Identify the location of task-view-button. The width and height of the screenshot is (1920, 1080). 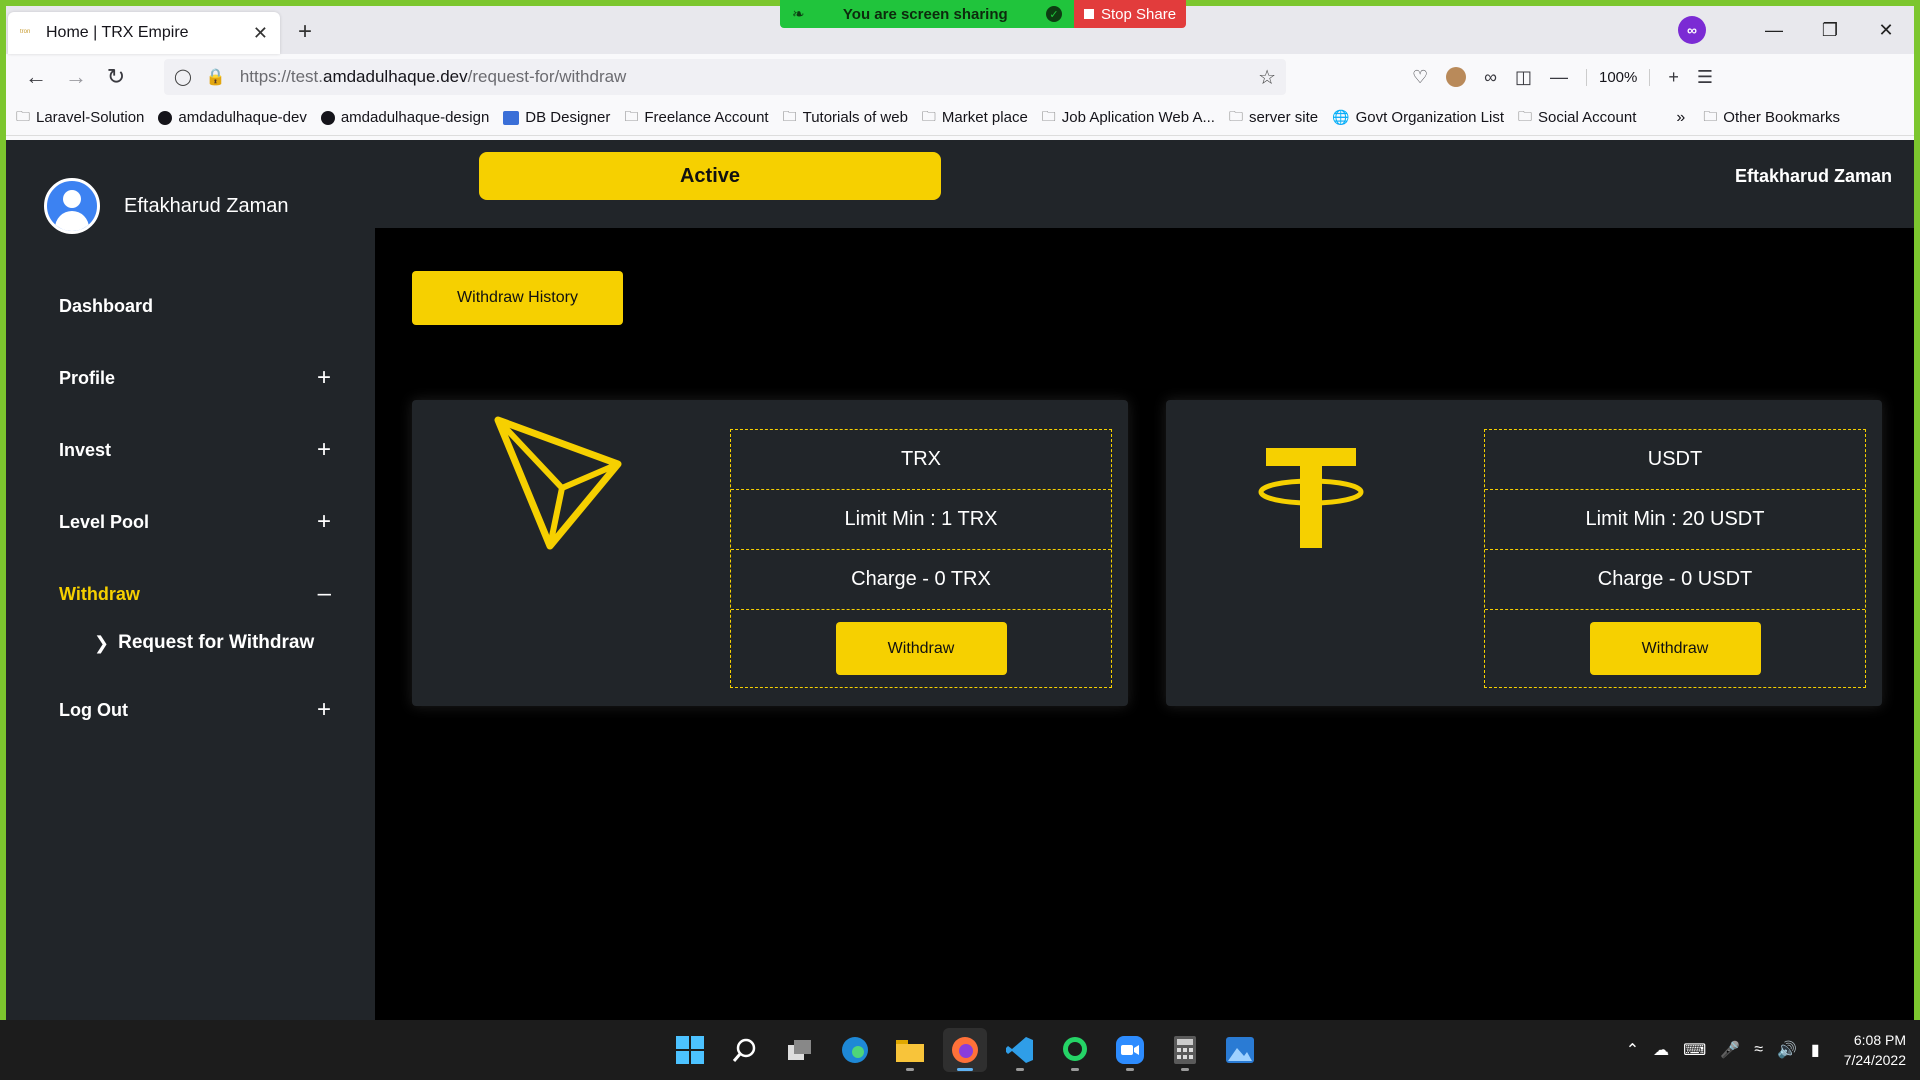
(800, 1050).